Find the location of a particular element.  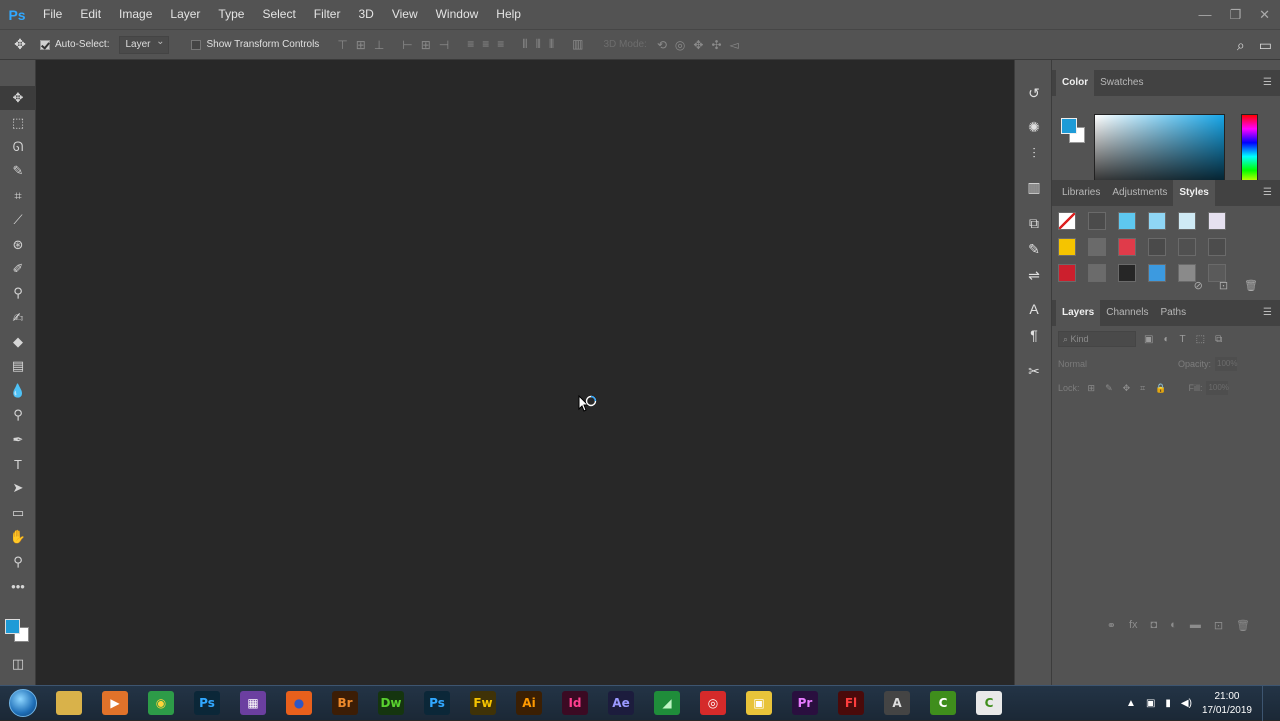

menu-view: View is located at coordinates (405, 14).